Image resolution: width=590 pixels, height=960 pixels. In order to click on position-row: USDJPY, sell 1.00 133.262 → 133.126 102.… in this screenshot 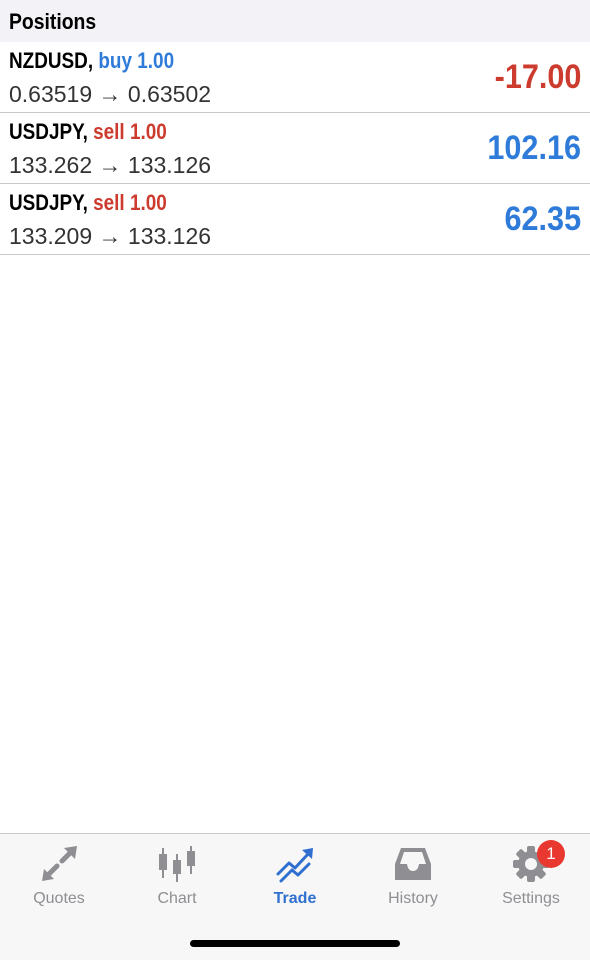, I will do `click(295, 148)`.